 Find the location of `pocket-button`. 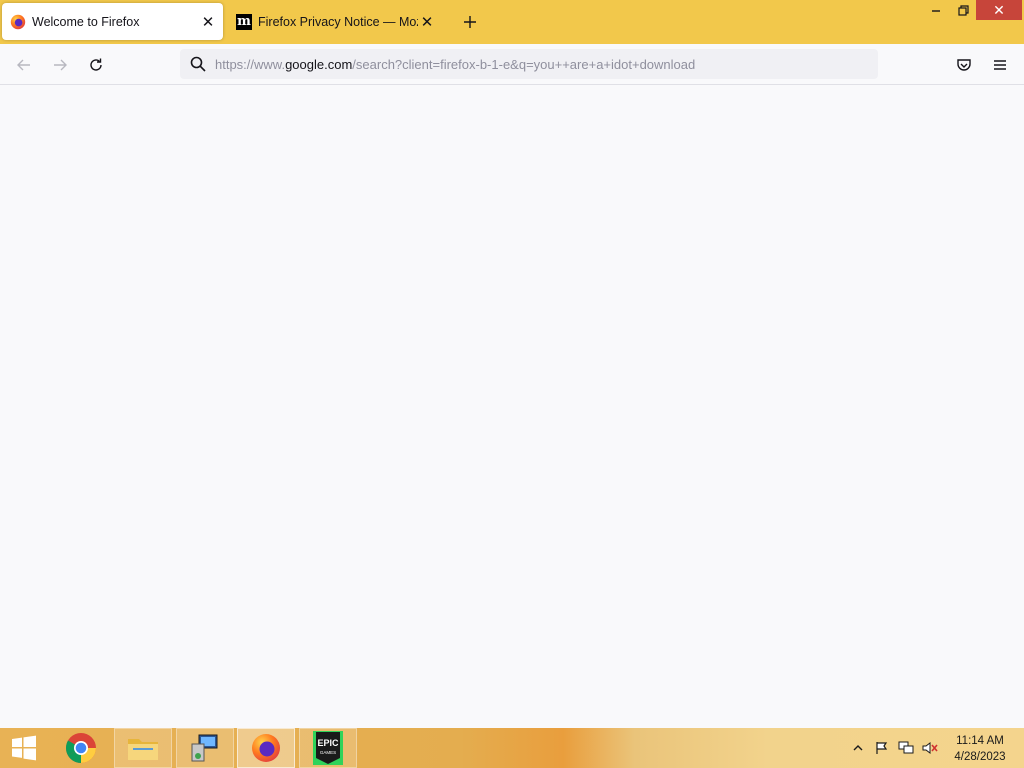

pocket-button is located at coordinates (964, 65).